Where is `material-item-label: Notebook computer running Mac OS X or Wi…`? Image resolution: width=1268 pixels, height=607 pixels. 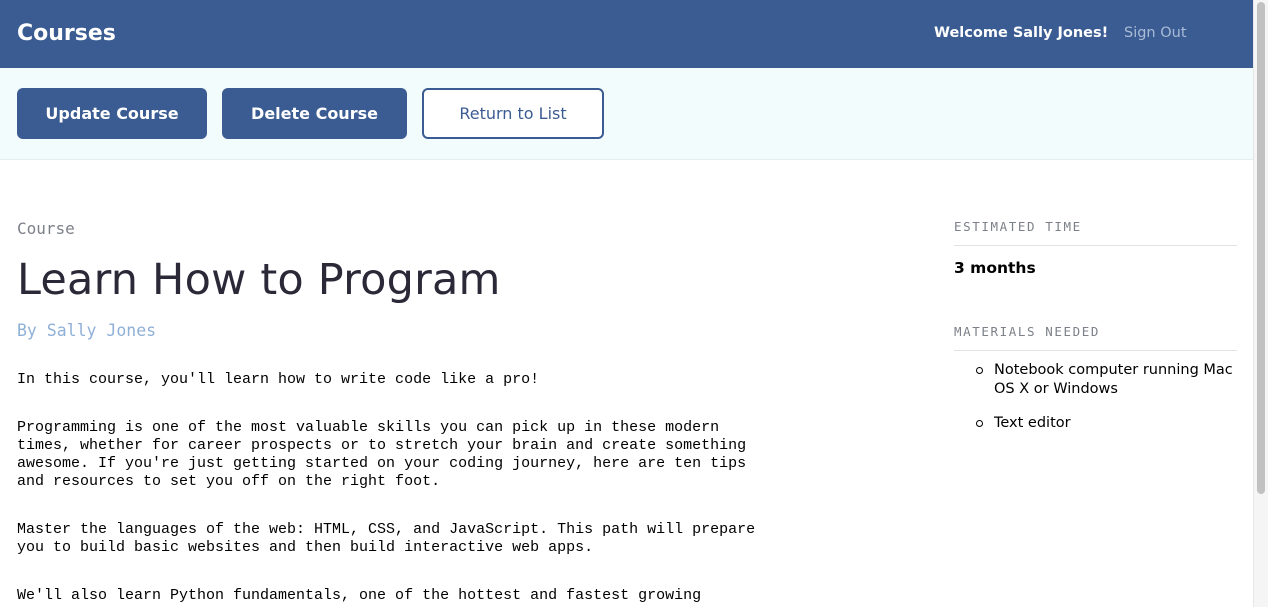 material-item-label: Notebook computer running Mac OS X or Wi… is located at coordinates (1113, 379).